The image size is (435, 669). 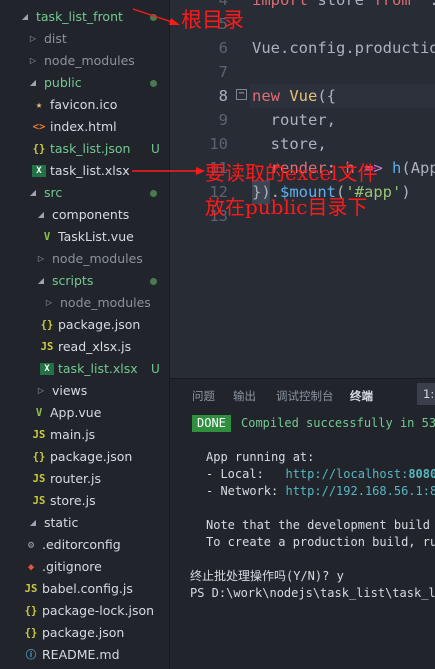 What do you see at coordinates (343, 48) in the screenshot?
I see `code-line: Vue.config.productionTip = false` at bounding box center [343, 48].